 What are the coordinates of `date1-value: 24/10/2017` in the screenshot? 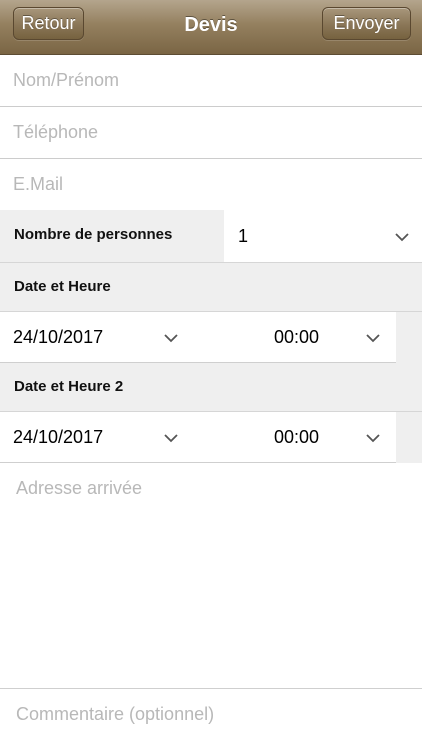 It's located at (58, 337).